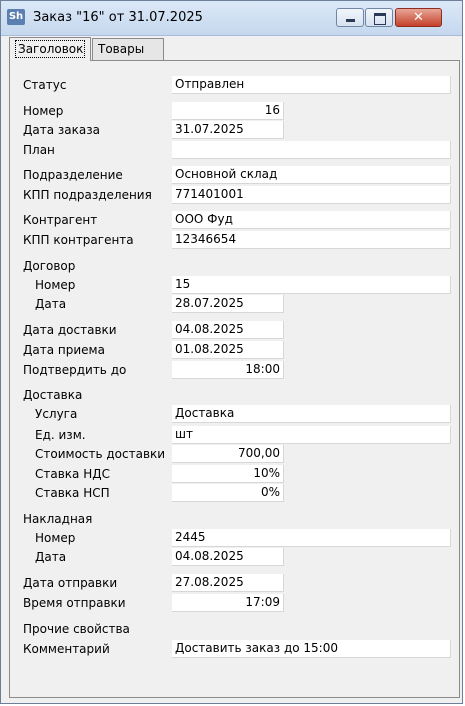 The width and height of the screenshot is (465, 706). Describe the element at coordinates (60, 220) in the screenshot. I see `counterparty-label: Контрагент` at that location.